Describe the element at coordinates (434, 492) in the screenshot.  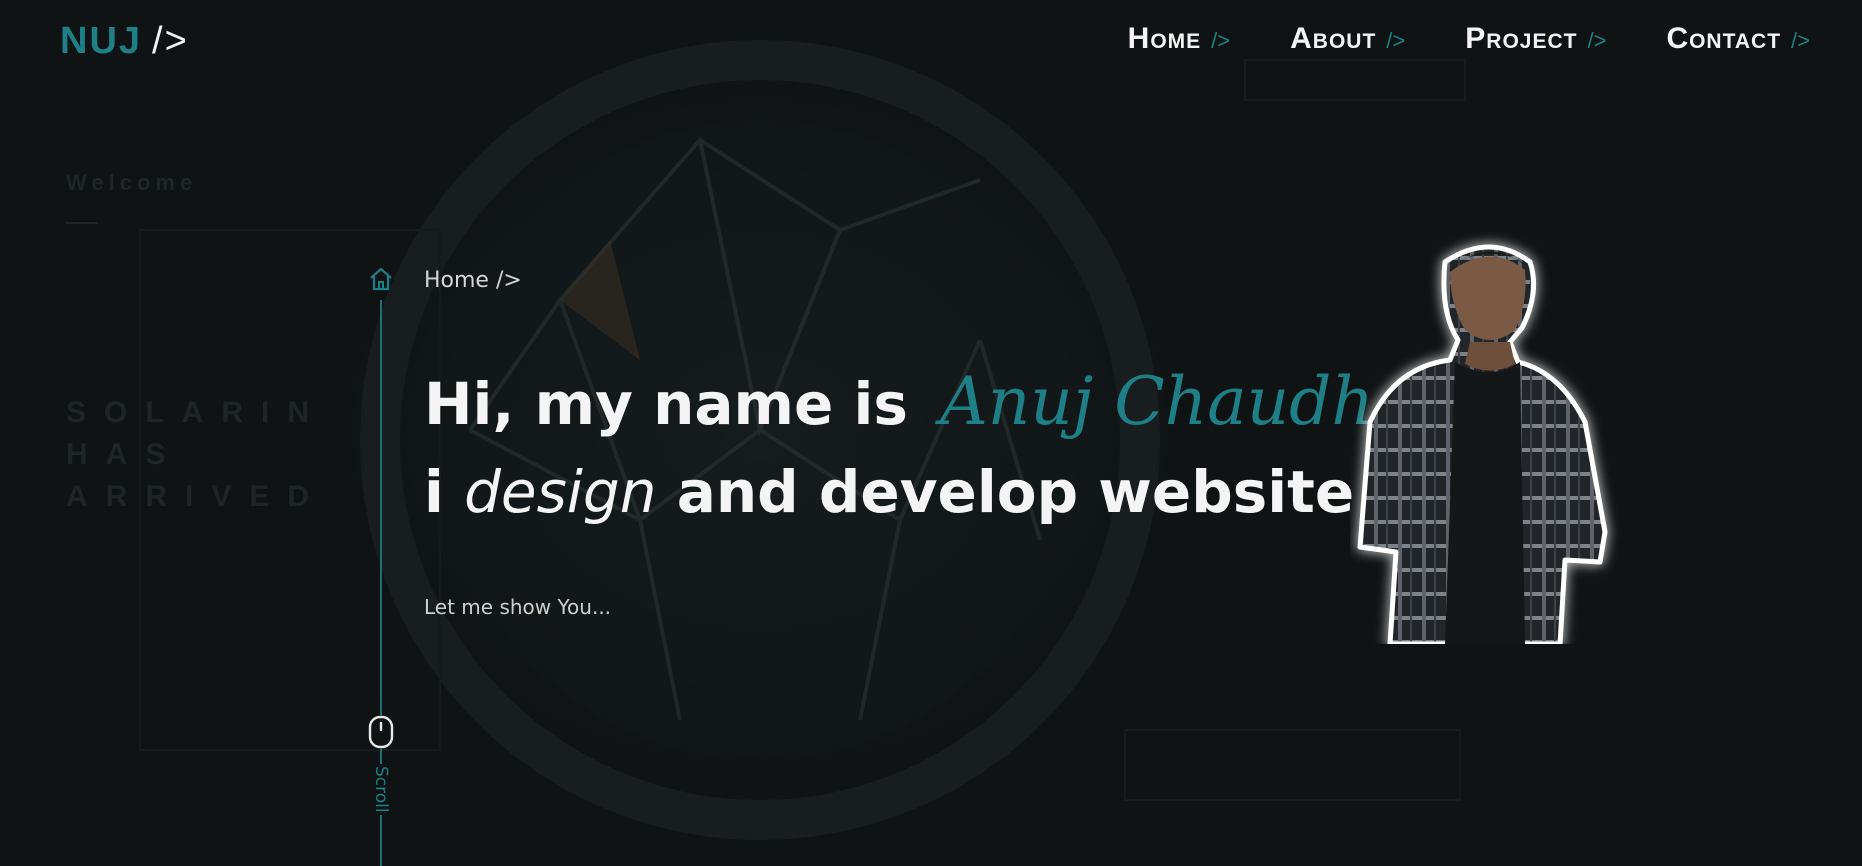
I see `headline-pronoun: i` at that location.